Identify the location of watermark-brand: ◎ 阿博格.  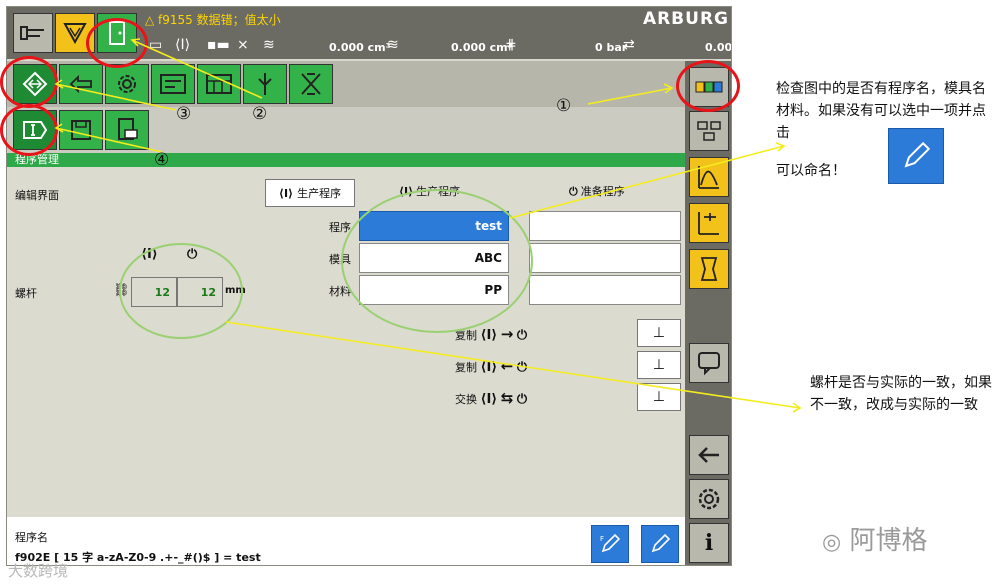
(874, 538).